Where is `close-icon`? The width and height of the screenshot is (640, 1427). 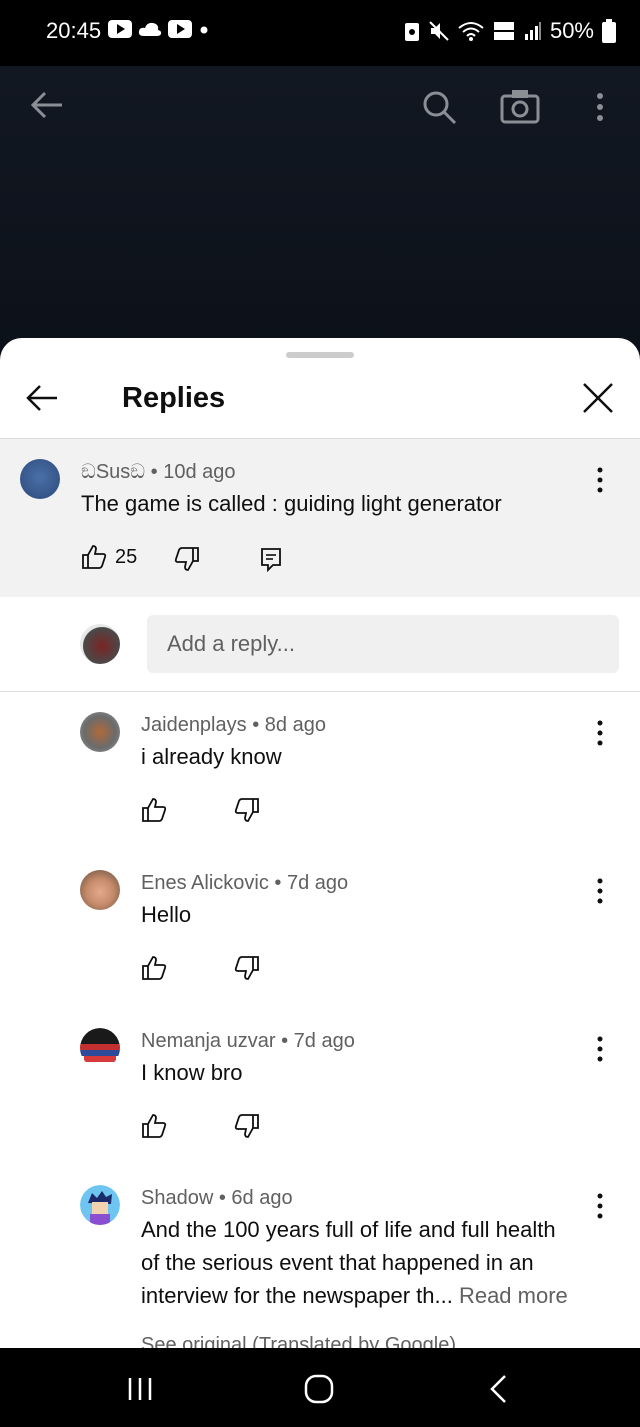 close-icon is located at coordinates (598, 398).